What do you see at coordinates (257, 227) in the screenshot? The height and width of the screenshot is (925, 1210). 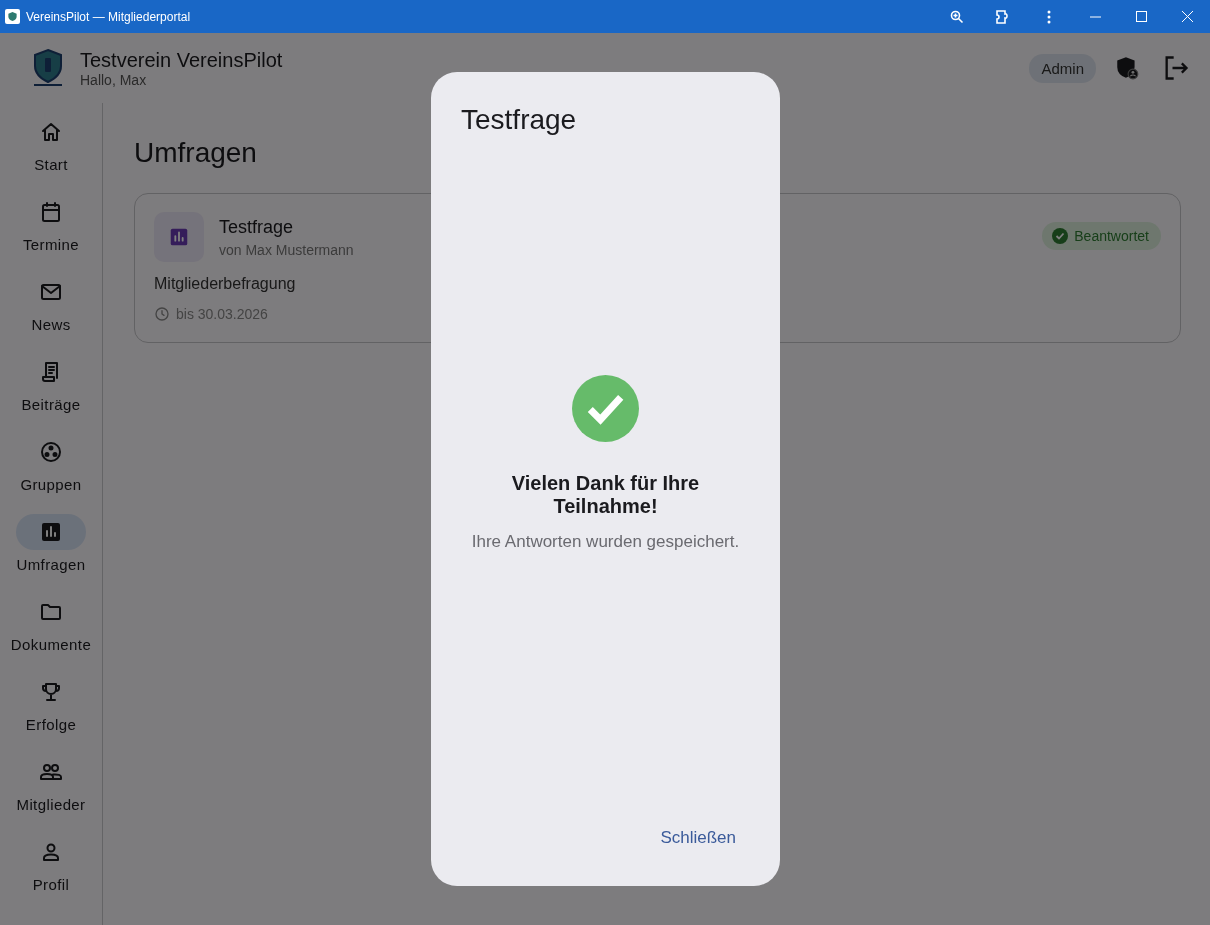 I see `survey-title: Testfrage` at bounding box center [257, 227].